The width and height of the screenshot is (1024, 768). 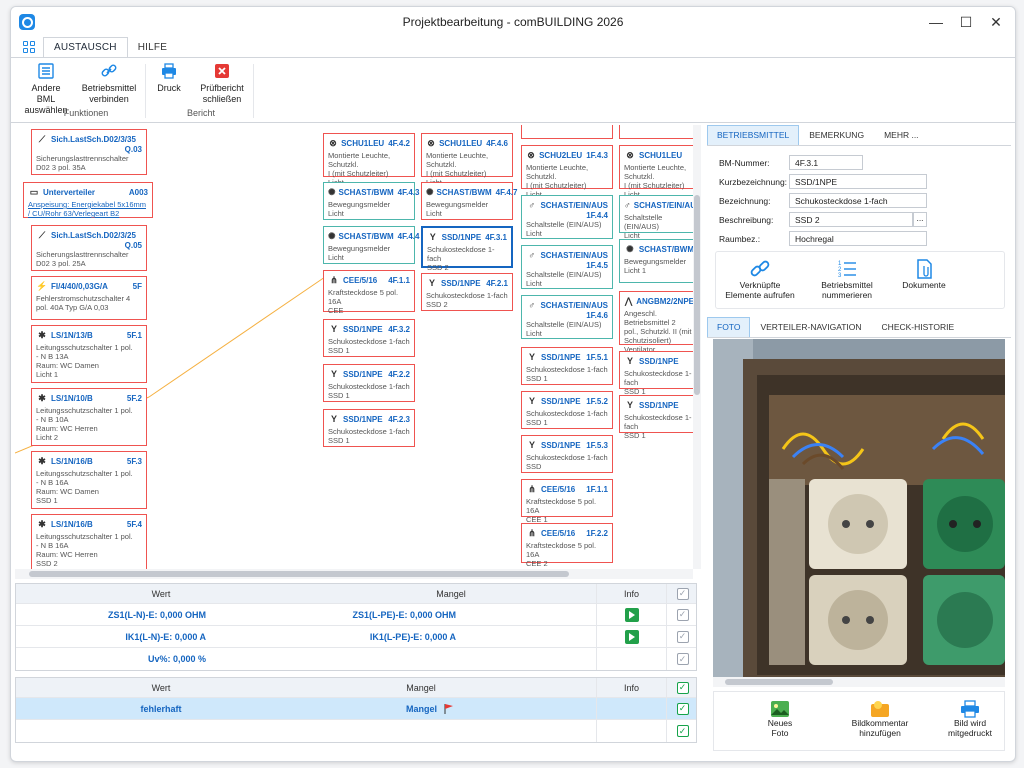 I want to click on minimize-button: —, so click(x=936, y=22).